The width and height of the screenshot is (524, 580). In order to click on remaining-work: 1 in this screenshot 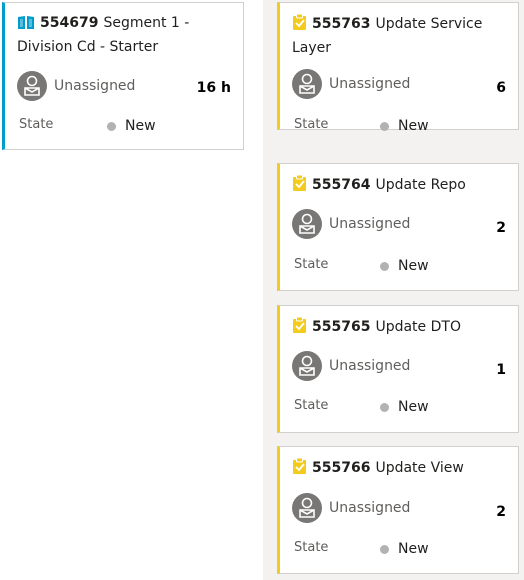, I will do `click(501, 370)`.